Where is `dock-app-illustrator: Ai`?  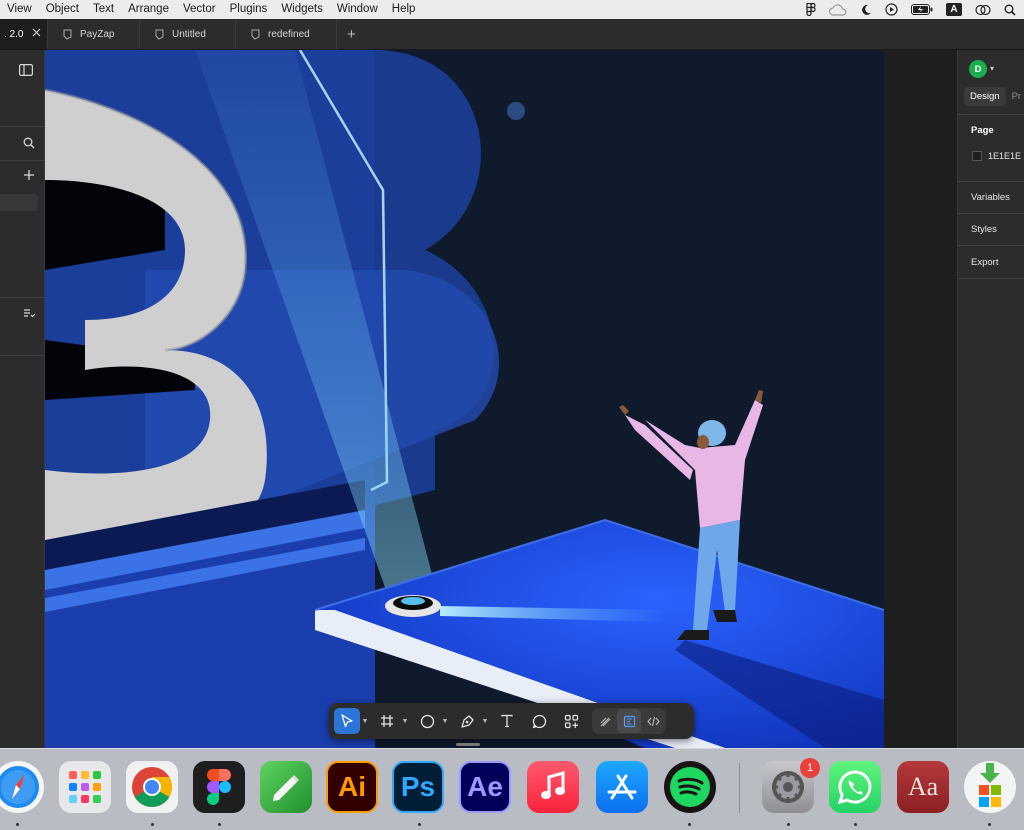
dock-app-illustrator: Ai is located at coordinates (352, 787).